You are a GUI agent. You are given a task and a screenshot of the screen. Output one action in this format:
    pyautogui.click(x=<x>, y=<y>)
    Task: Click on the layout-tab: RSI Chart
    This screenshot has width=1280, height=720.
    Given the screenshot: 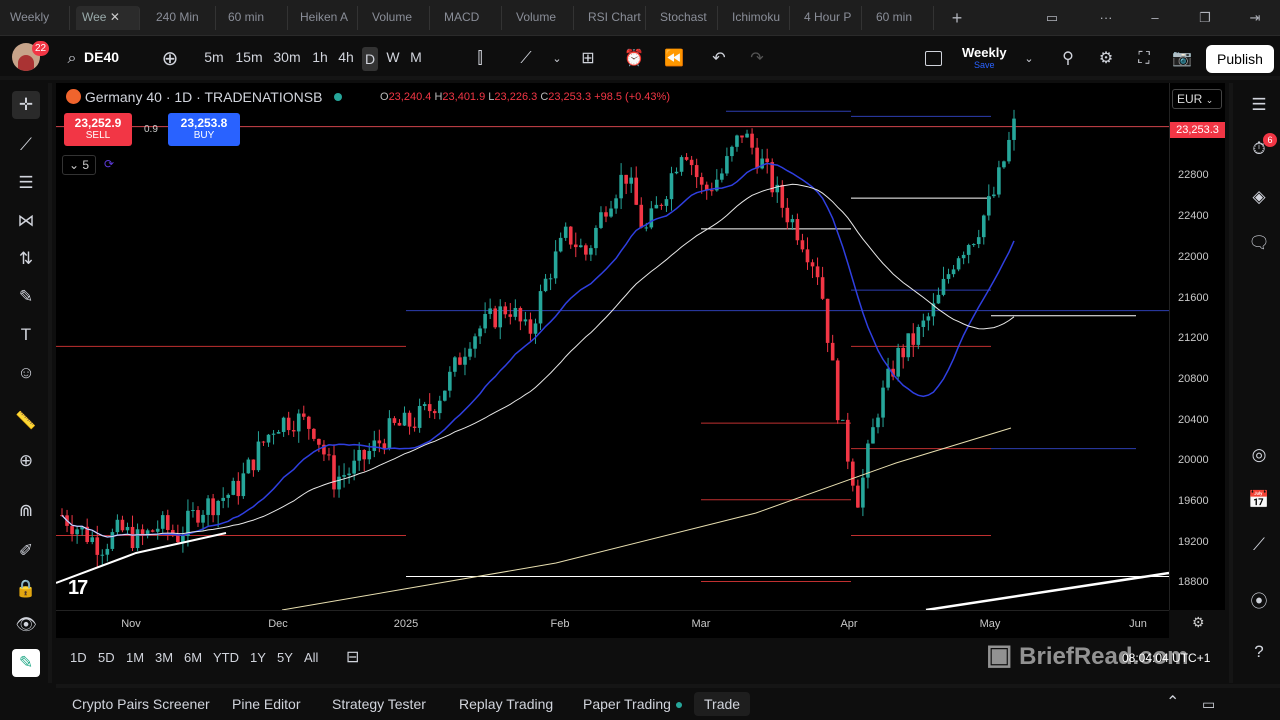 What is the action you would take?
    pyautogui.click(x=614, y=18)
    